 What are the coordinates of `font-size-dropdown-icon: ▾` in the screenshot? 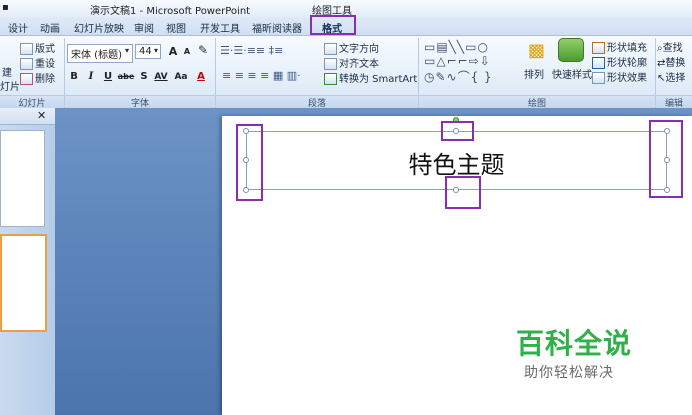 It's located at (156, 50).